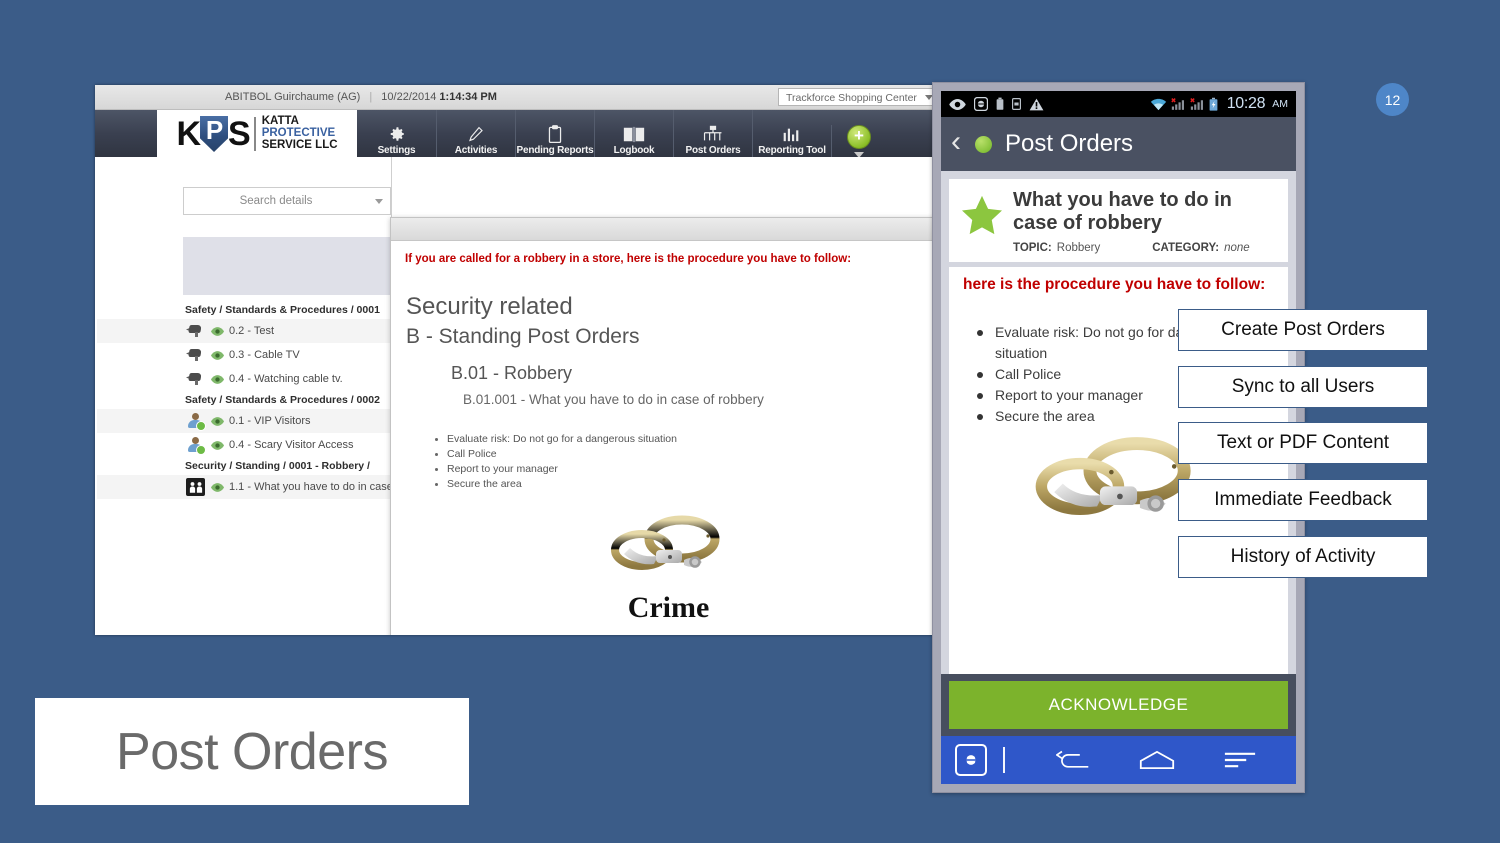 The image size is (1500, 843). What do you see at coordinates (282, 310) in the screenshot?
I see `tree-group-header: Safety / Standards & Procedures / 0001` at bounding box center [282, 310].